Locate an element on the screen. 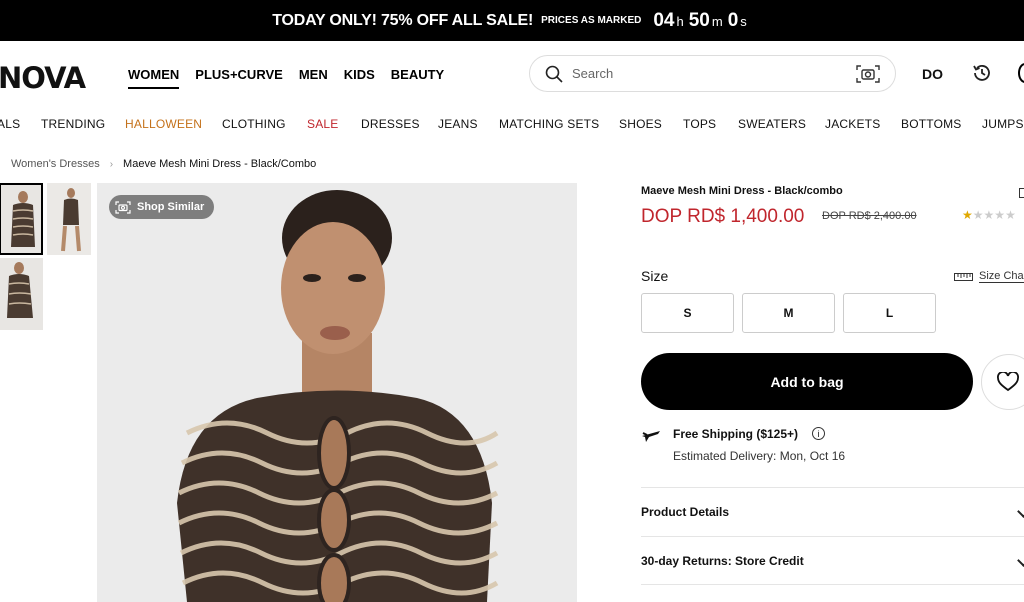 The width and height of the screenshot is (1024, 602). ruler-icon is located at coordinates (963, 276).